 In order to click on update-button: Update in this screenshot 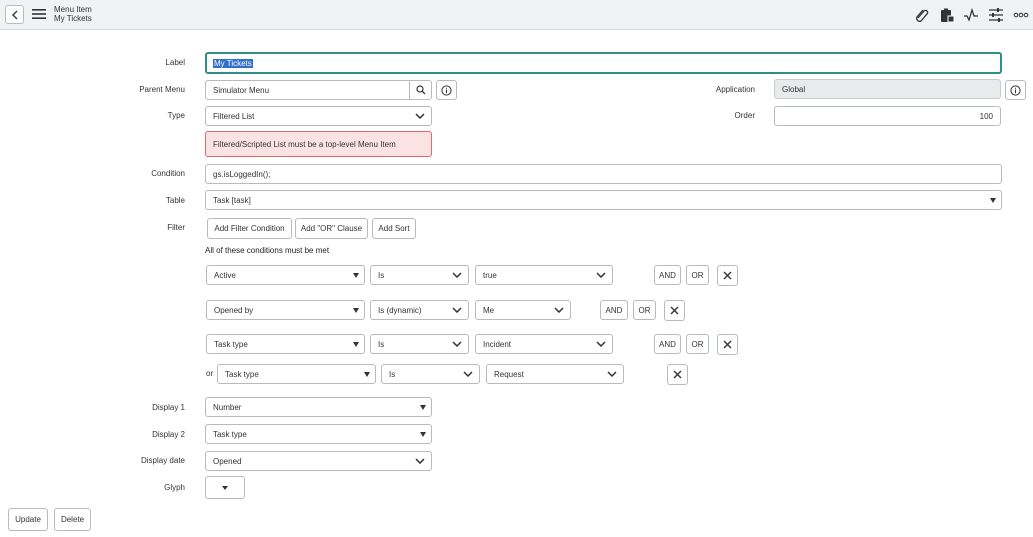, I will do `click(28, 519)`.